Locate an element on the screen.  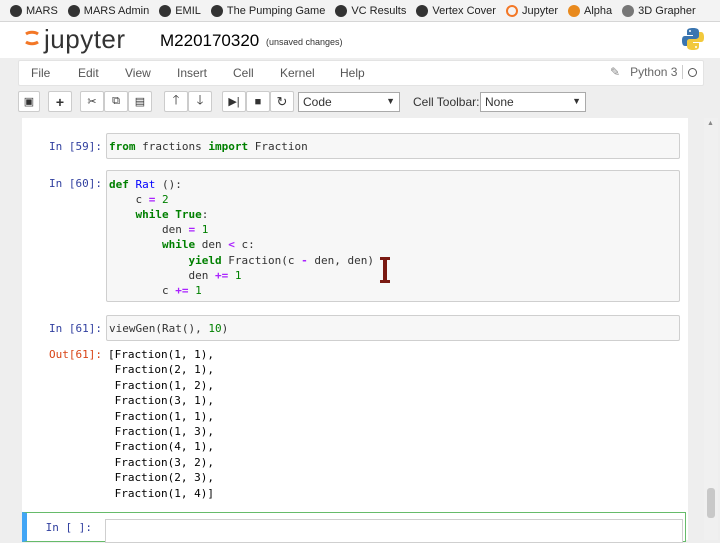
menu-edit: Edit is located at coordinates (88, 73).